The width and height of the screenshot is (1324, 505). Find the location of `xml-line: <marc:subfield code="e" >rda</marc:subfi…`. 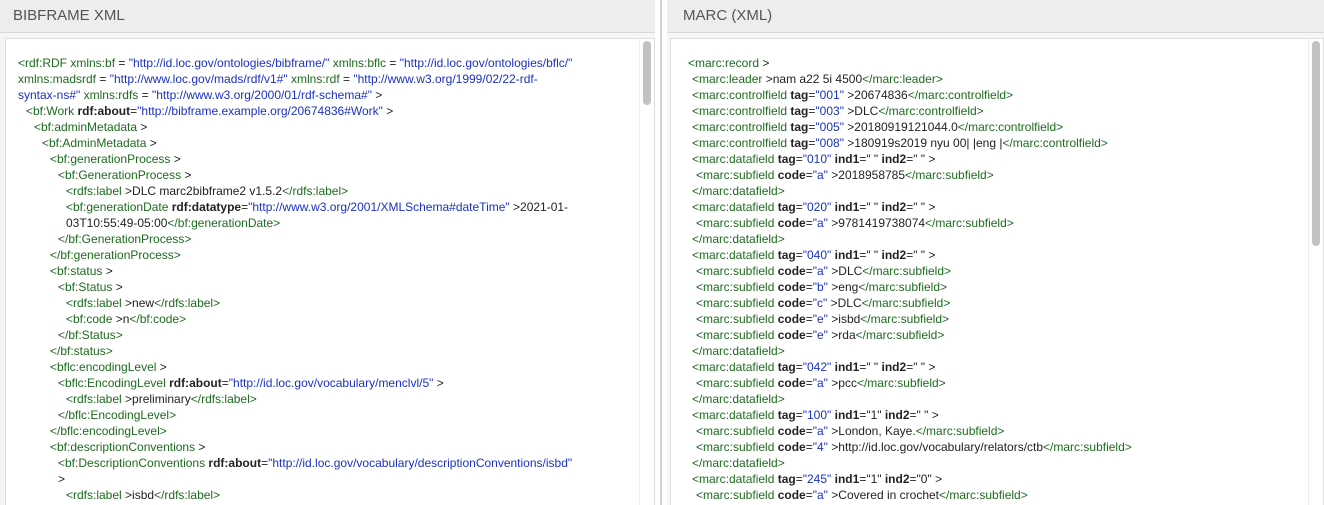

xml-line: <marc:subfield code="e" >rda</marc:subfi… is located at coordinates (910, 335).